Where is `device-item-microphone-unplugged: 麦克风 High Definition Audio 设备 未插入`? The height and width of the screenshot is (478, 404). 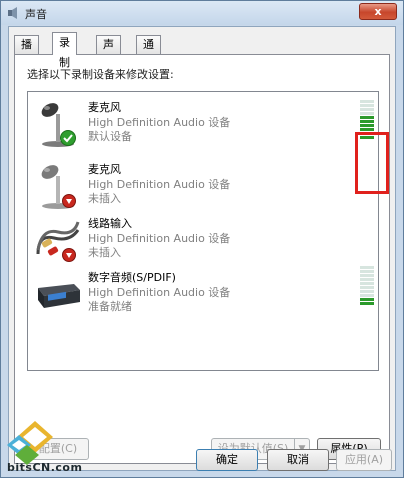
device-item-microphone-unplugged: 麦克风 High Definition Audio 设备 未插入 is located at coordinates (203, 187).